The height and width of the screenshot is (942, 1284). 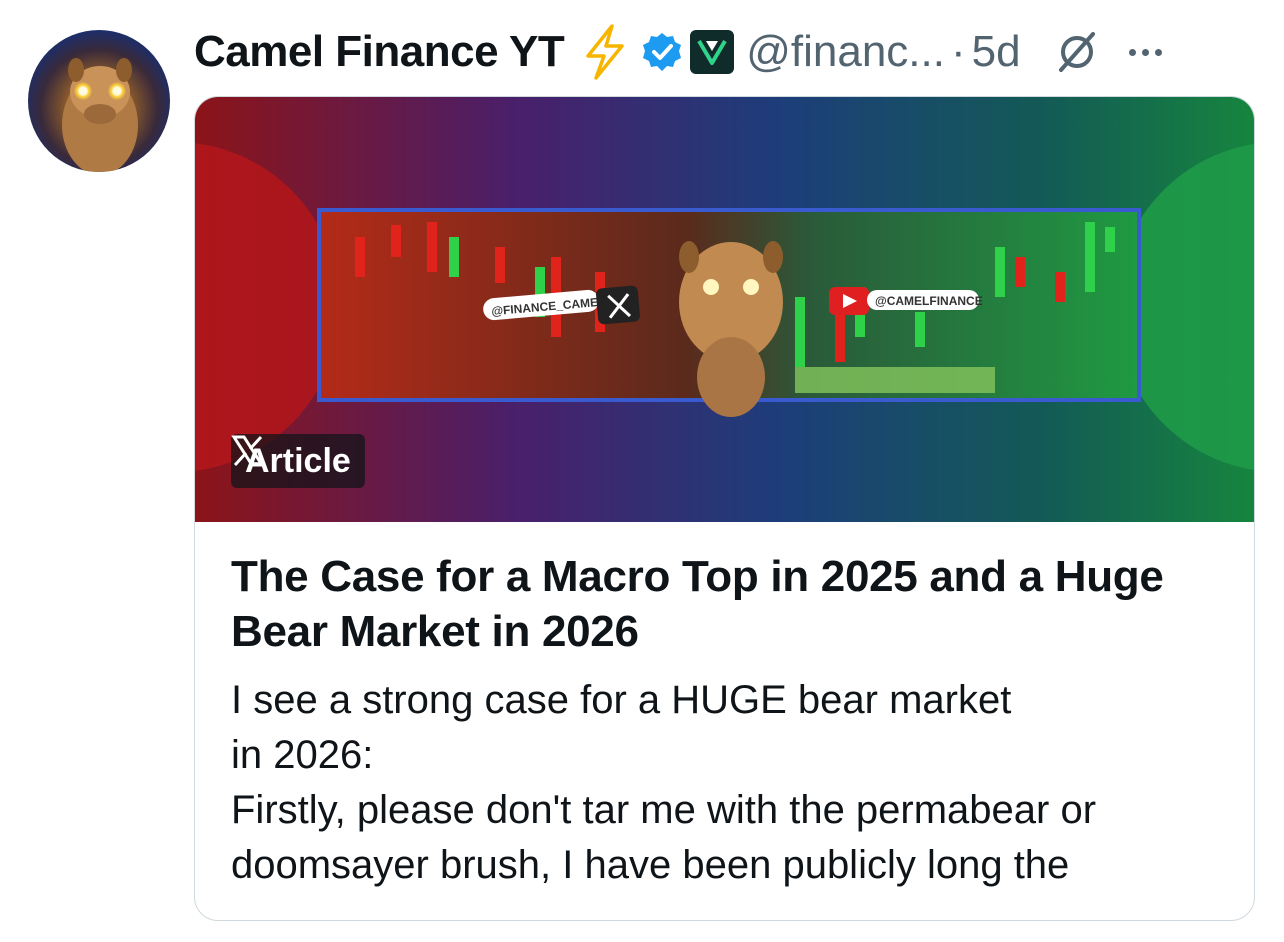 What do you see at coordinates (379, 52) in the screenshot?
I see `author-name: Camel Finance YT` at bounding box center [379, 52].